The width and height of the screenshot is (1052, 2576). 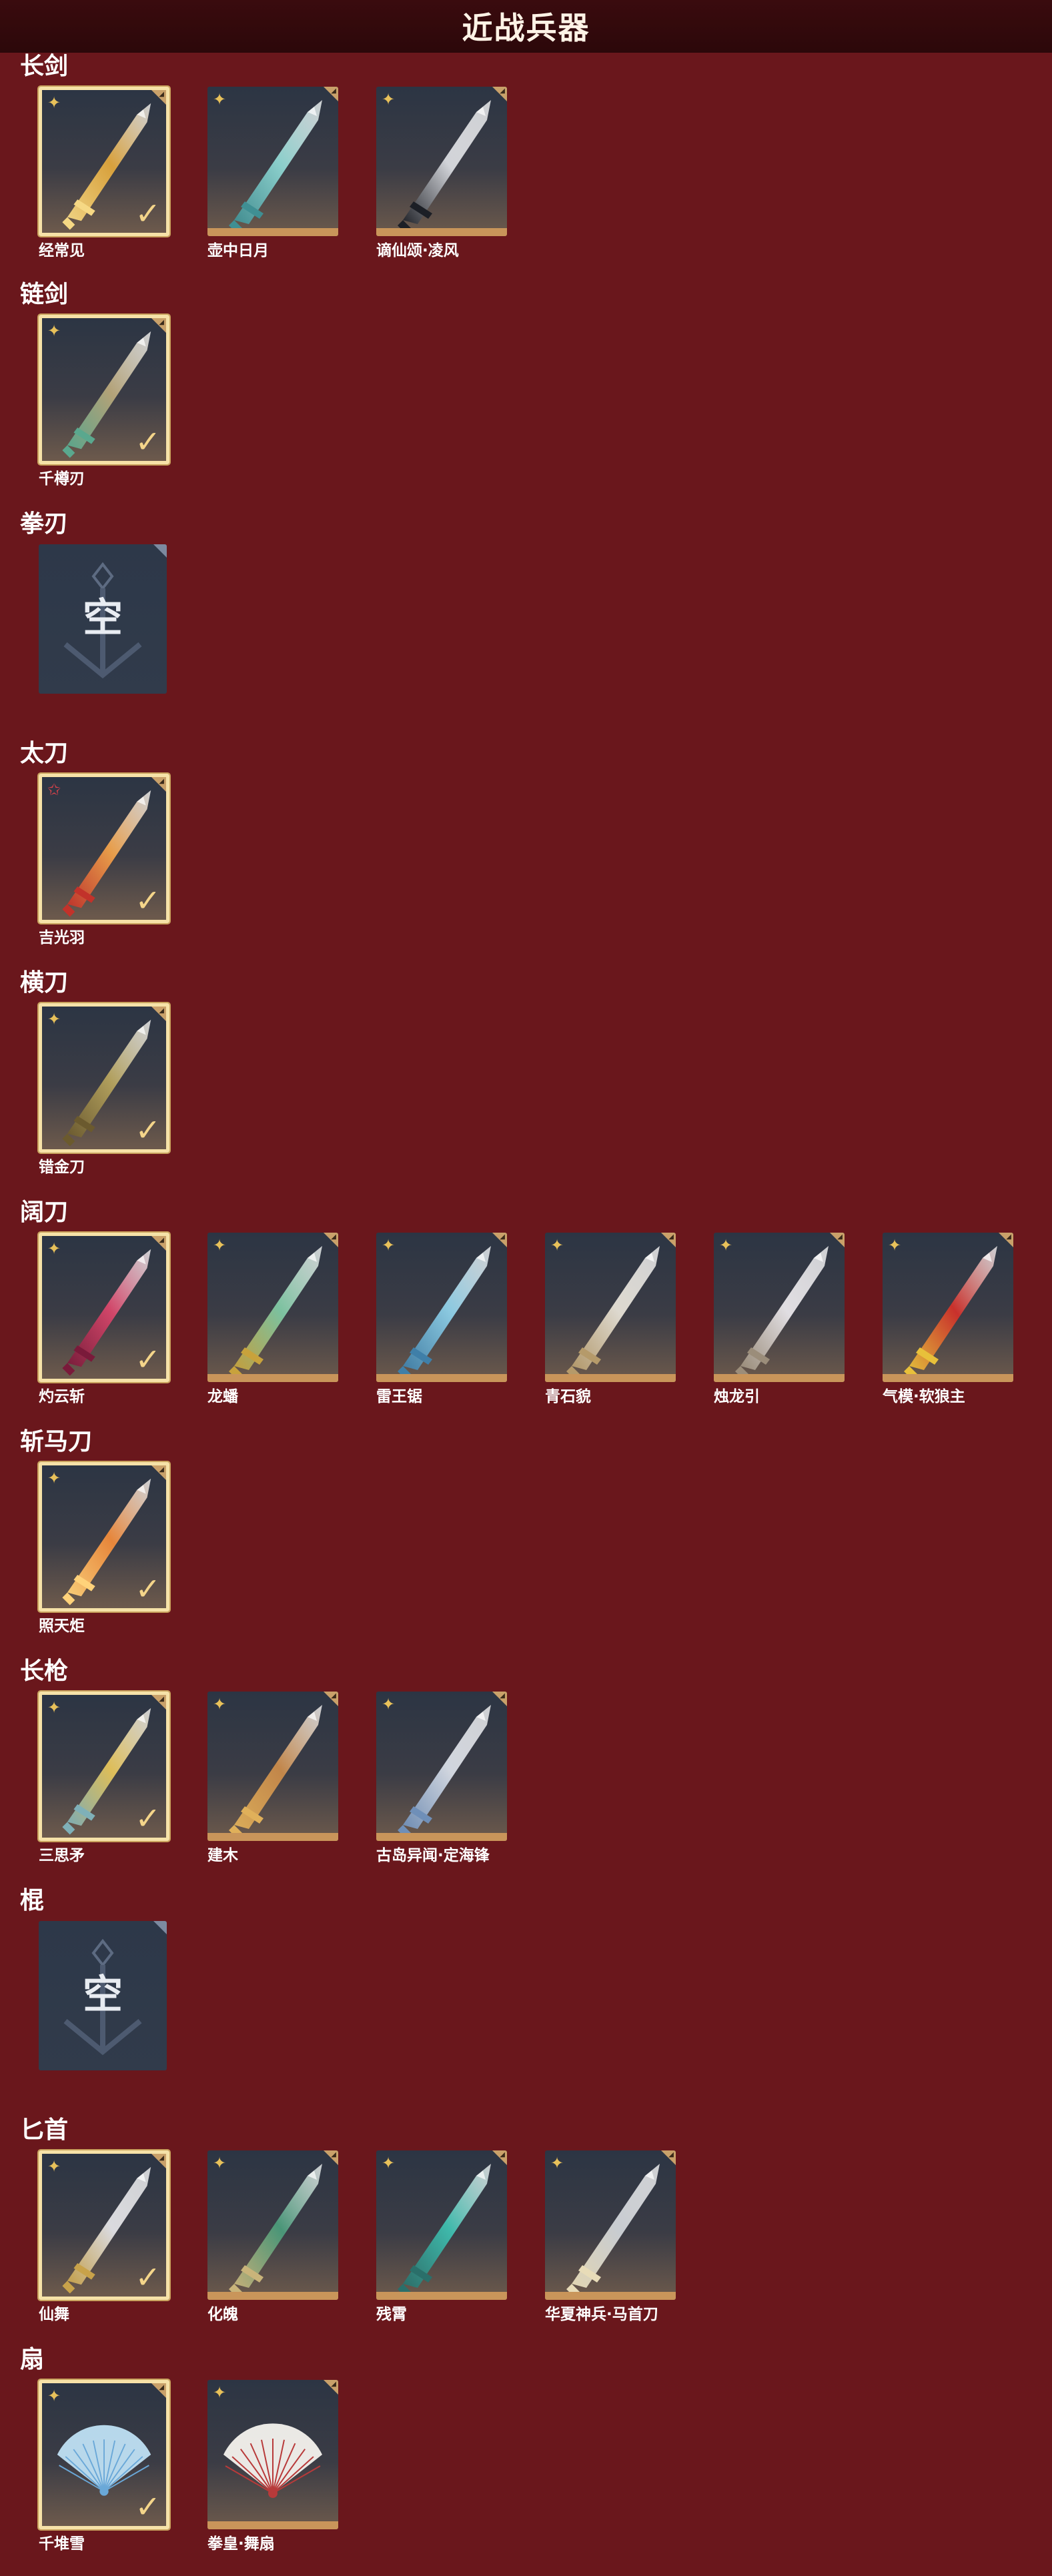 What do you see at coordinates (950, 1312) in the screenshot?
I see `broadblade-red-gold-icon` at bounding box center [950, 1312].